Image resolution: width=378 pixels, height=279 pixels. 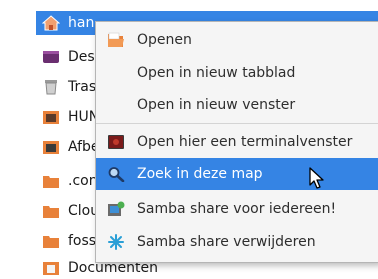 What do you see at coordinates (66, 241) in the screenshot?
I see `sidebar-item-foss: foss` at bounding box center [66, 241].